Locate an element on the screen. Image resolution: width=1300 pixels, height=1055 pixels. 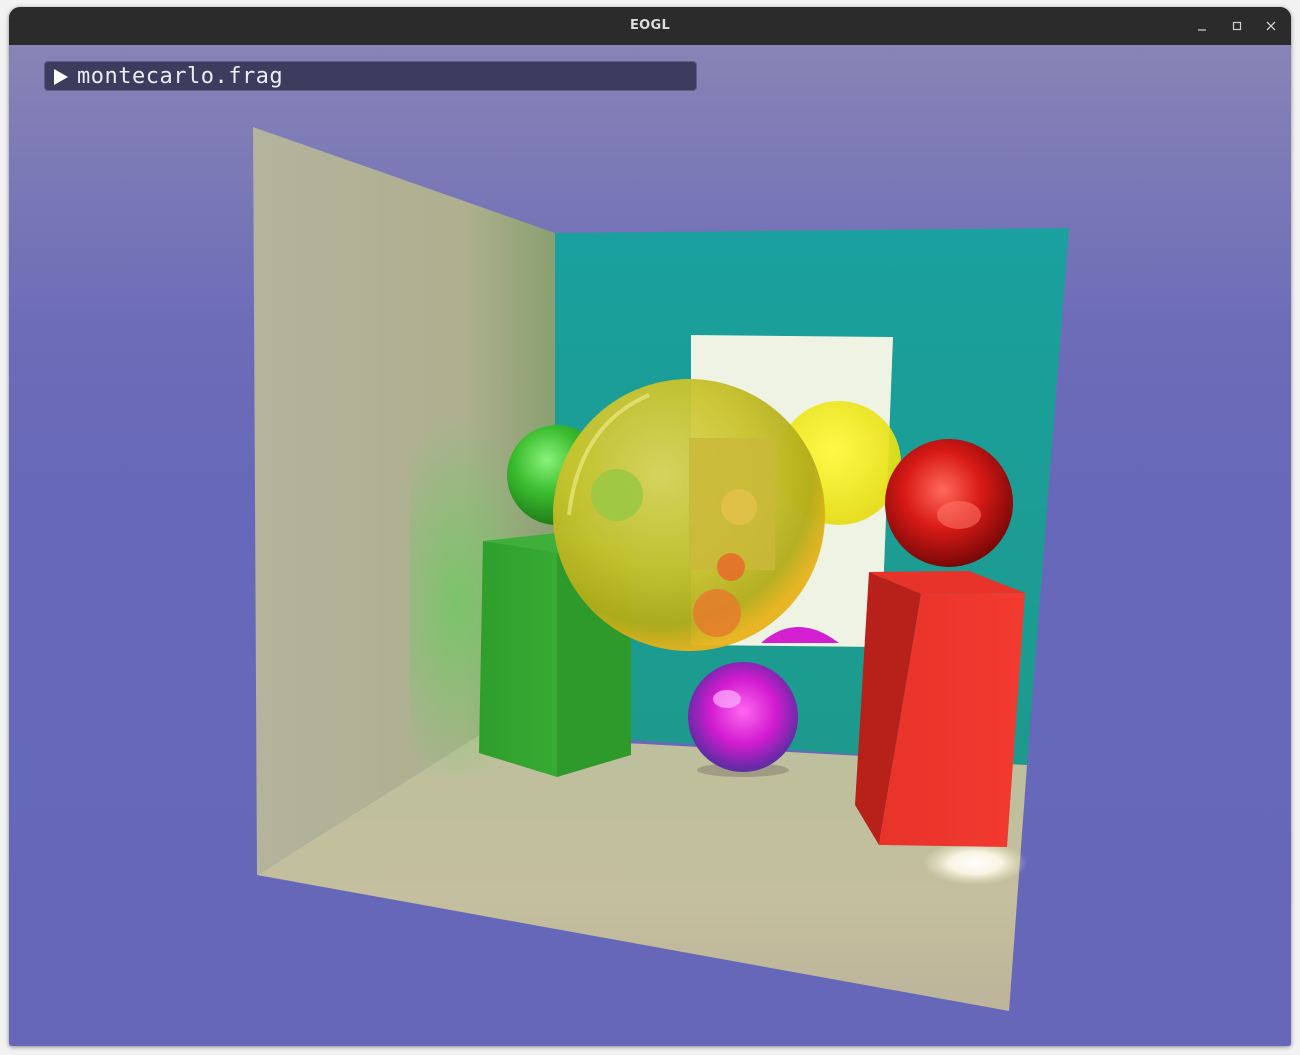
floor-light-spot is located at coordinates (975, 863).